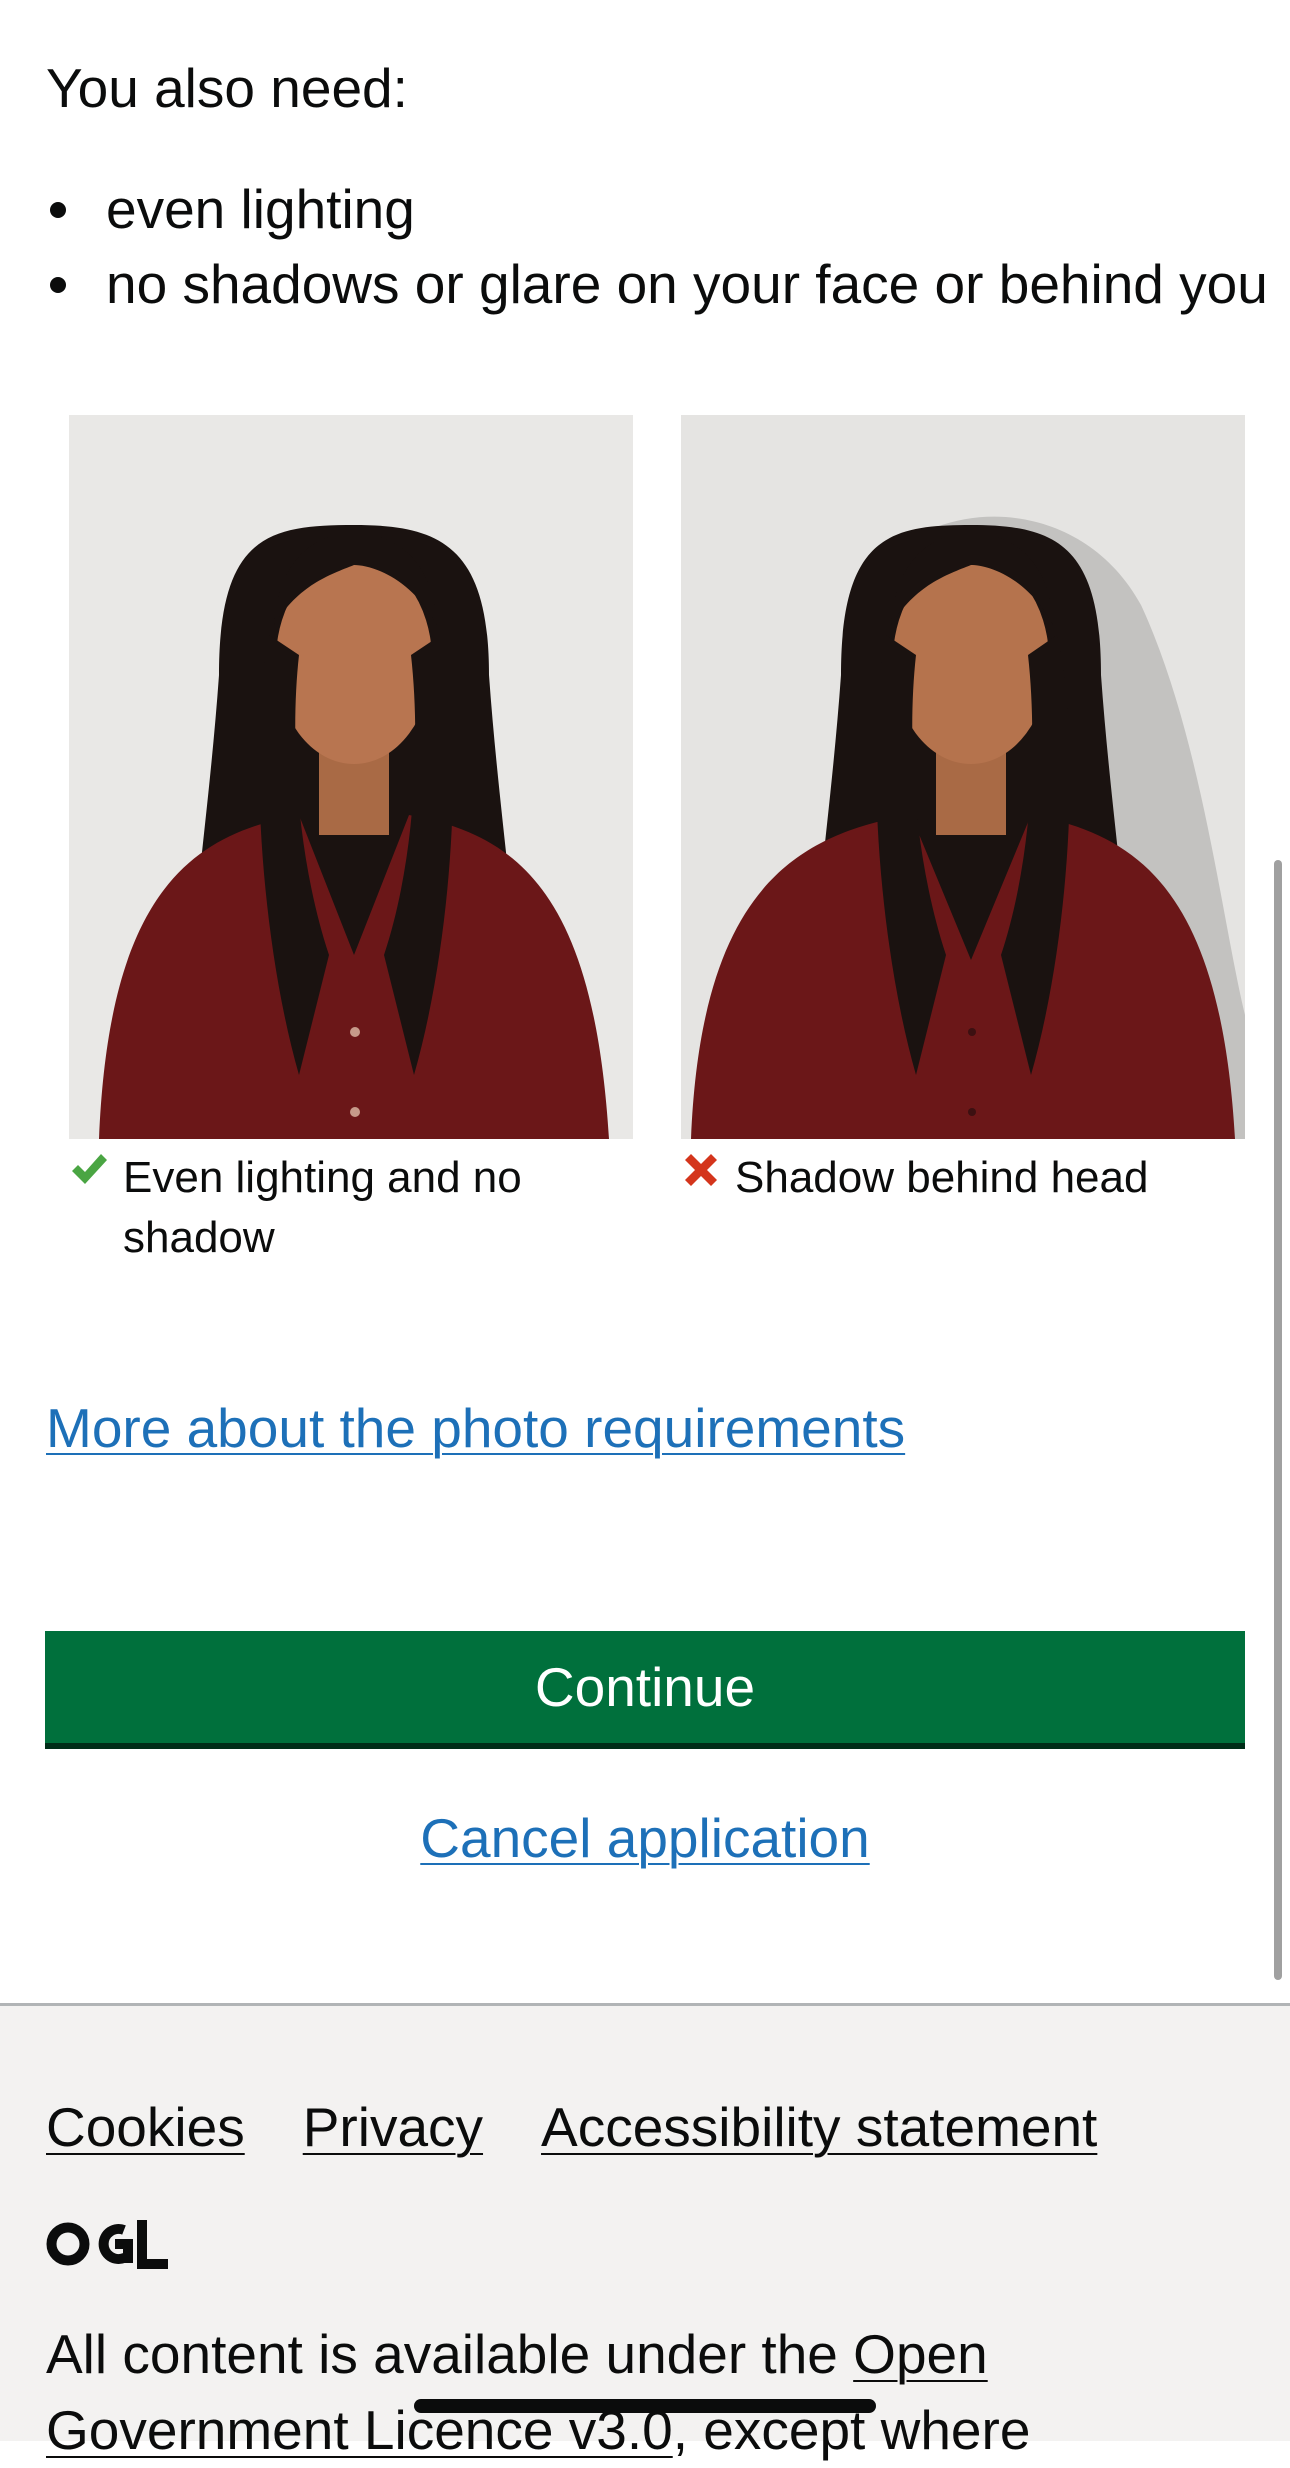 This screenshot has width=1290, height=2468. What do you see at coordinates (819, 2127) in the screenshot?
I see `accessibility-statement-link: Accessibility statement` at bounding box center [819, 2127].